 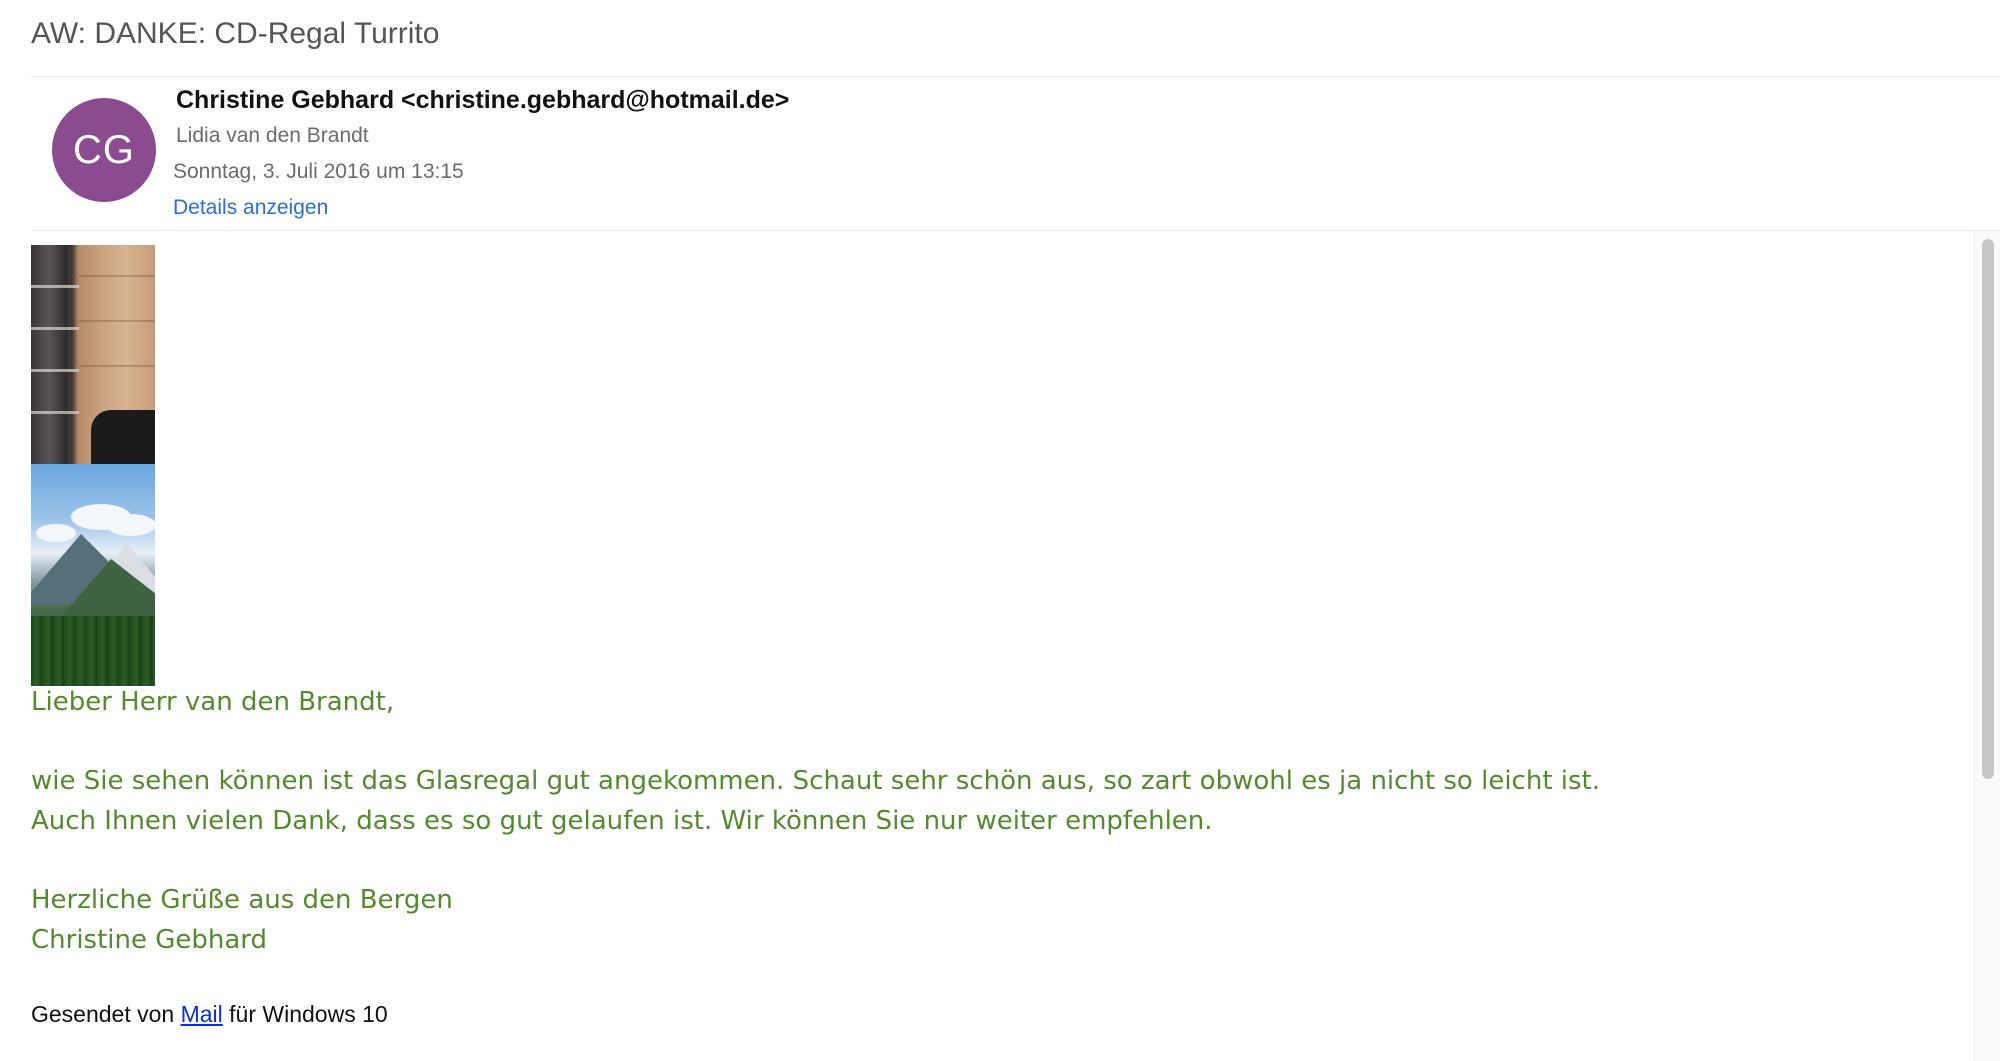 I want to click on subject-bar: AW: DANKE: CD-Regal Turrito, so click(x=1015, y=38).